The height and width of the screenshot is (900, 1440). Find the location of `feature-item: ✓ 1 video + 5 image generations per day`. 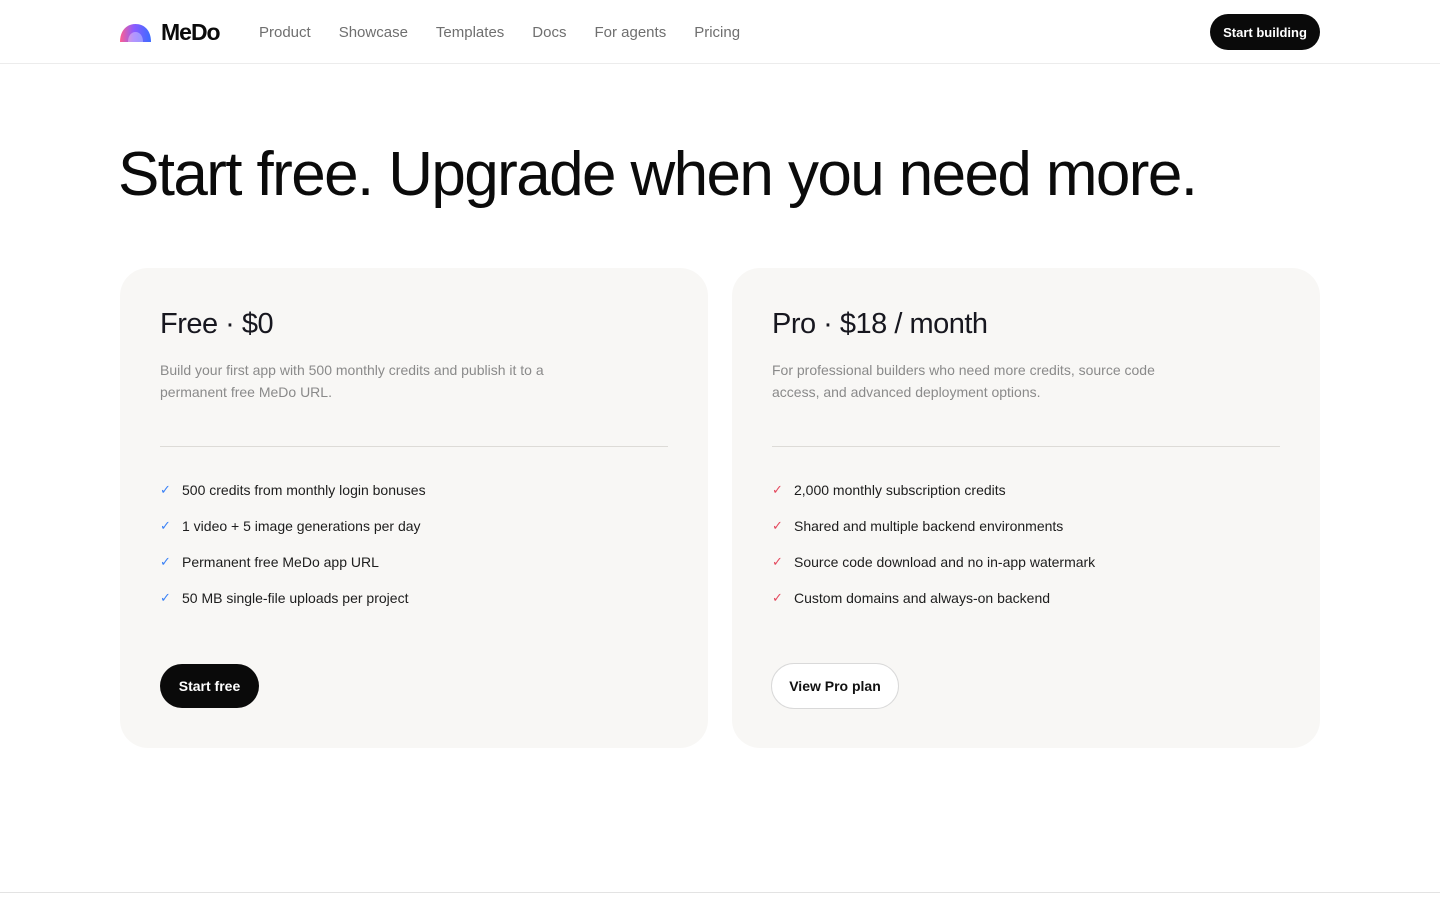

feature-item: ✓ 1 video + 5 image generations per day is located at coordinates (293, 526).